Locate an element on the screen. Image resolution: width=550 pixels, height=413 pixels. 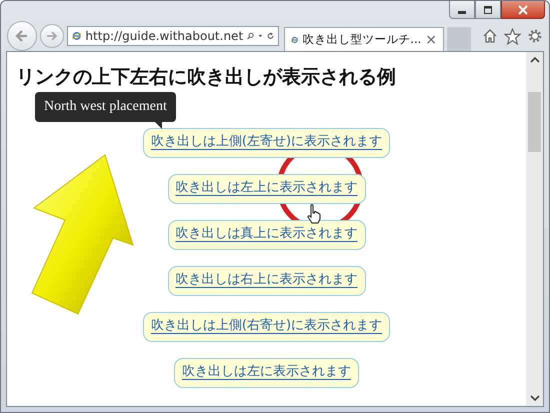
dropdown-caret-icon is located at coordinates (260, 36).